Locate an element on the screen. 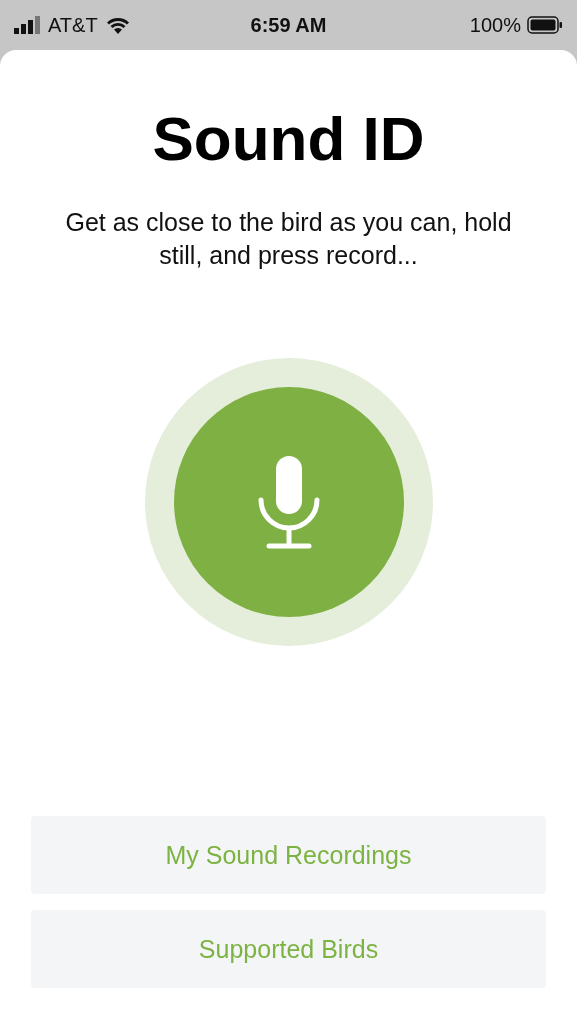 The height and width of the screenshot is (1024, 577). wifi-icon is located at coordinates (117, 25).